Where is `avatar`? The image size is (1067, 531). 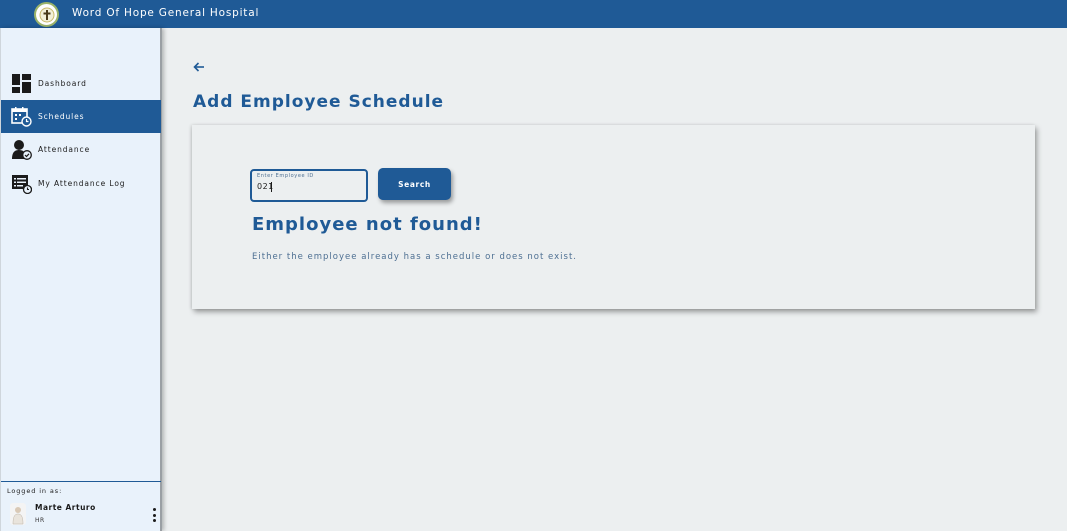 avatar is located at coordinates (18, 514).